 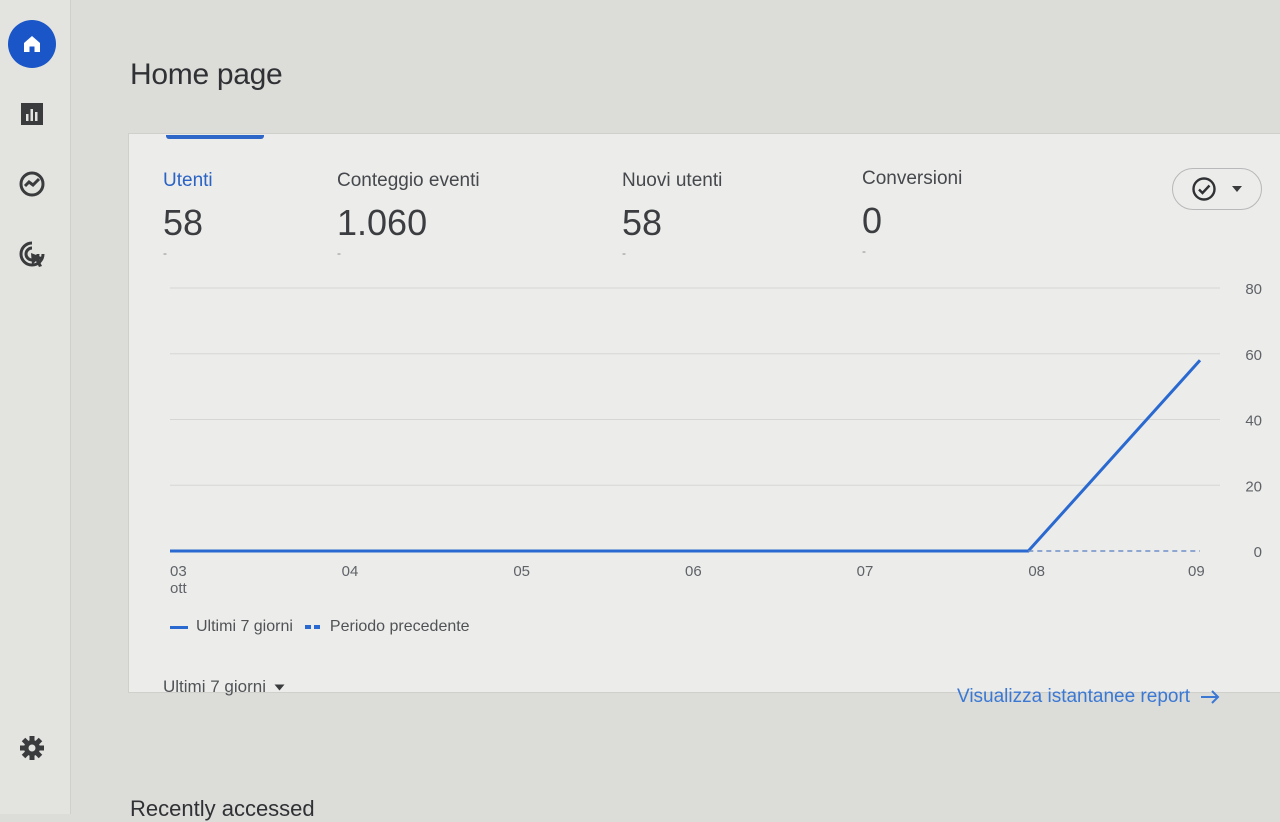 I want to click on x-tick-label: 09, so click(x=1196, y=571).